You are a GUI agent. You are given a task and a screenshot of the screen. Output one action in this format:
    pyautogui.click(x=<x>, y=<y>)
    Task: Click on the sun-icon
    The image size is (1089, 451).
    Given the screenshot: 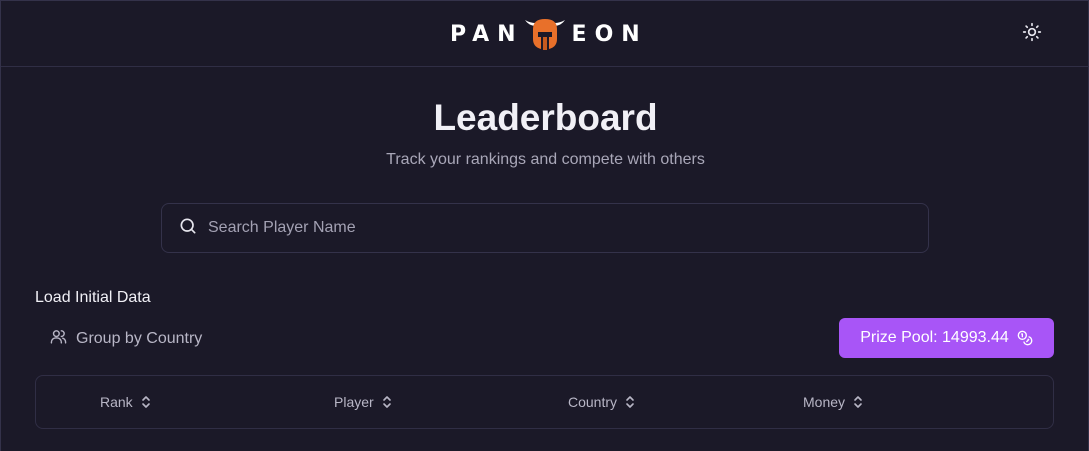 What is the action you would take?
    pyautogui.click(x=1032, y=34)
    